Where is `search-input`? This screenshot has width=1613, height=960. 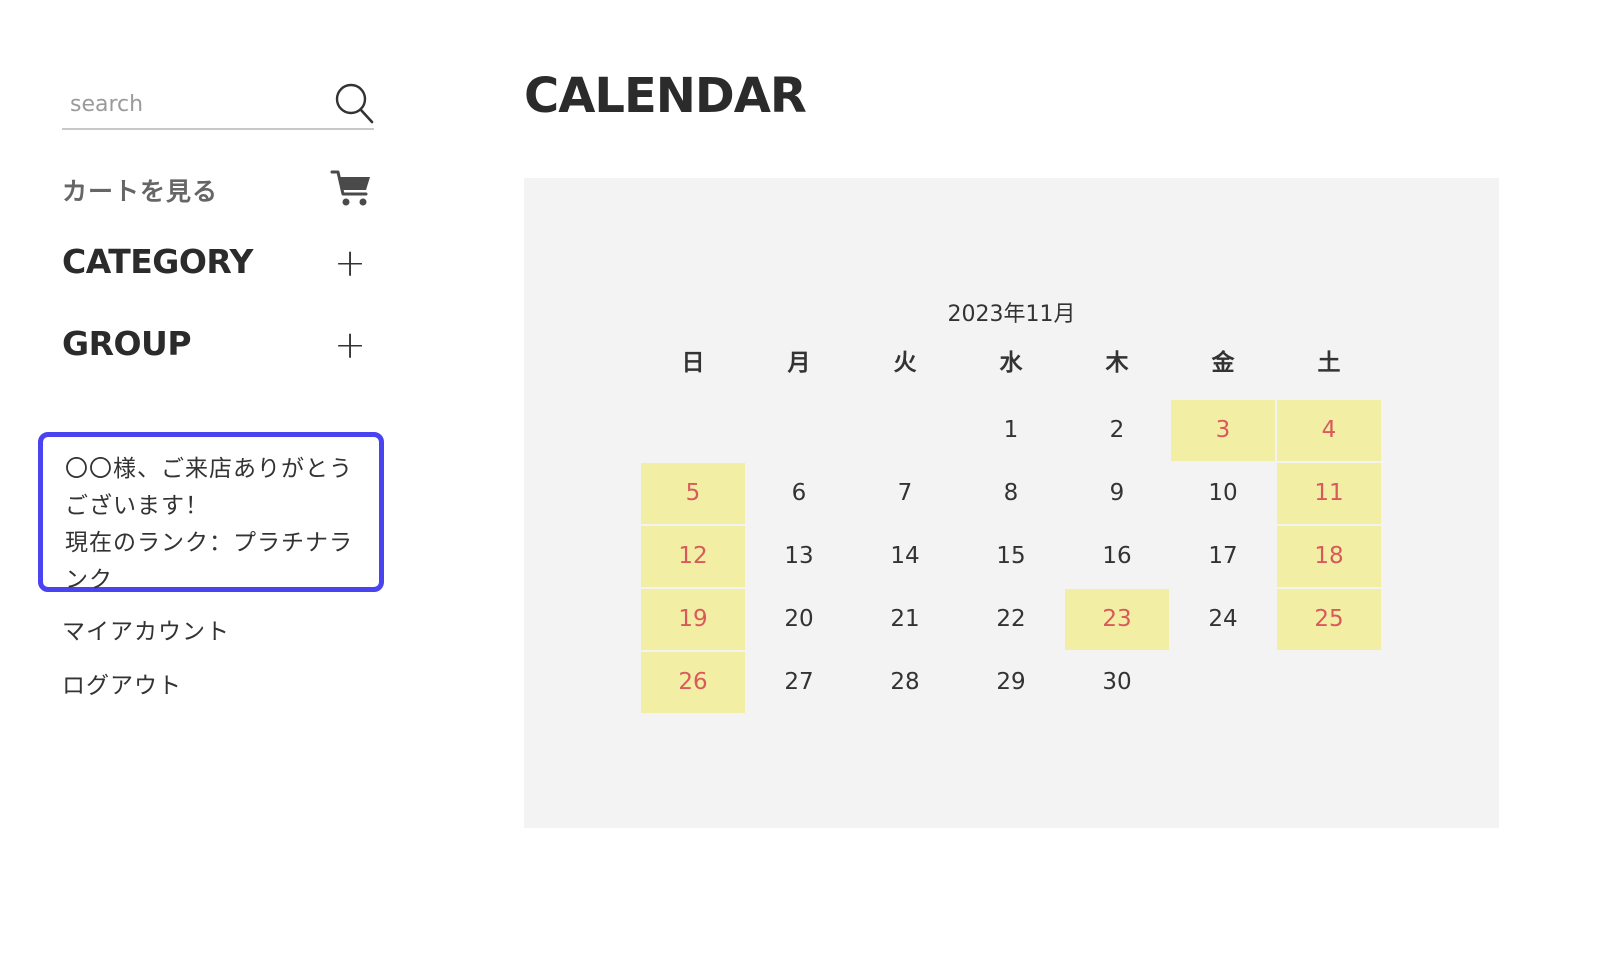
search-input is located at coordinates (195, 104).